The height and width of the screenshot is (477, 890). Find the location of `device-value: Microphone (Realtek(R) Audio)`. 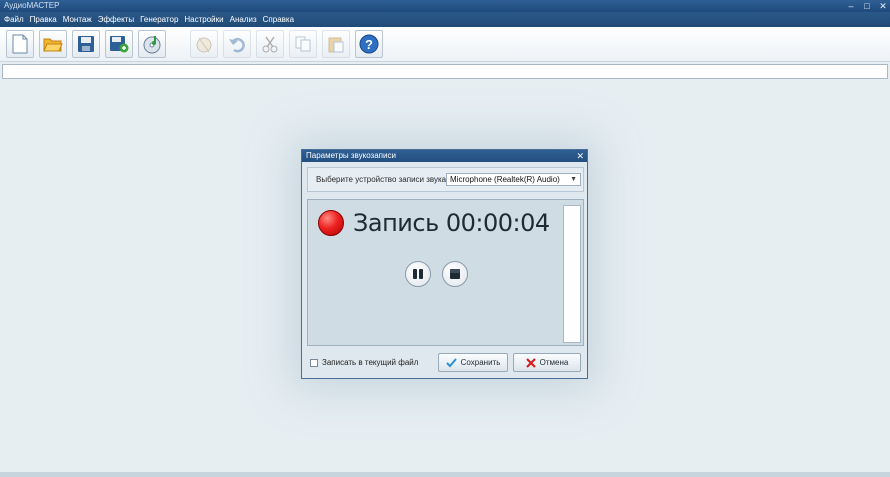

device-value: Microphone (Realtek(R) Audio) is located at coordinates (505, 179).